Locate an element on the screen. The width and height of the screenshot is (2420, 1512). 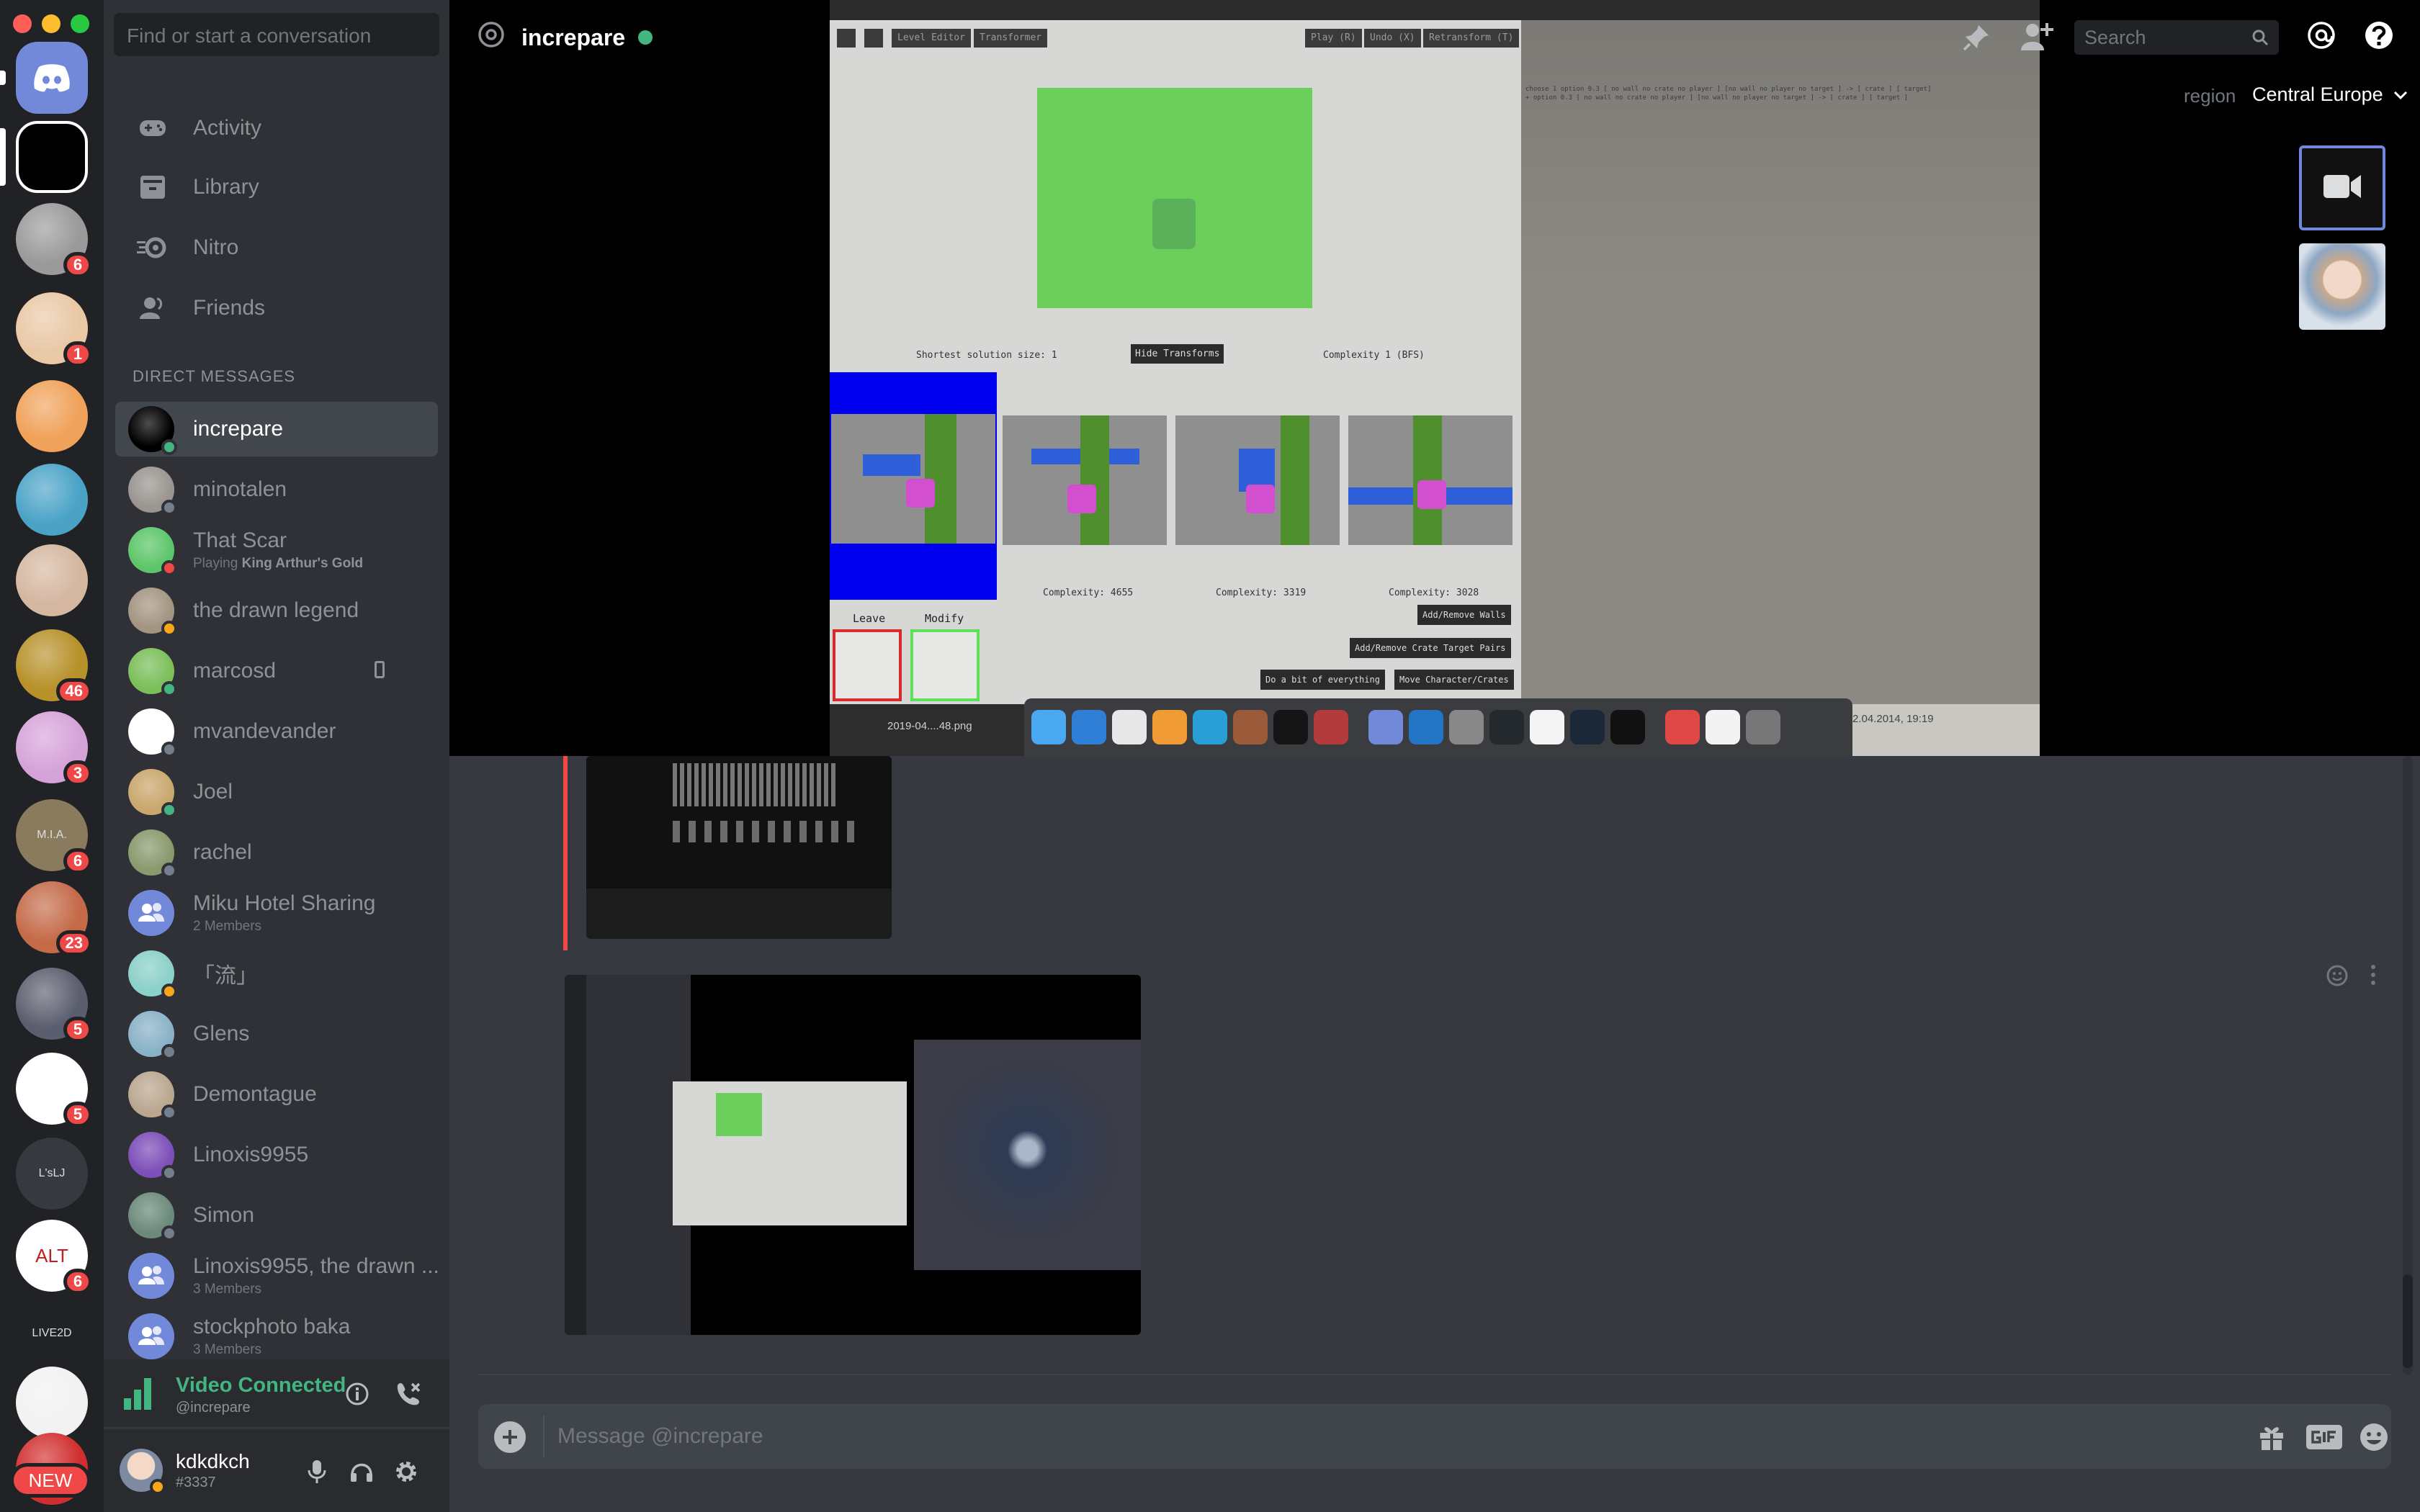
server-icon: LIVE2D is located at coordinates (52, 1333).